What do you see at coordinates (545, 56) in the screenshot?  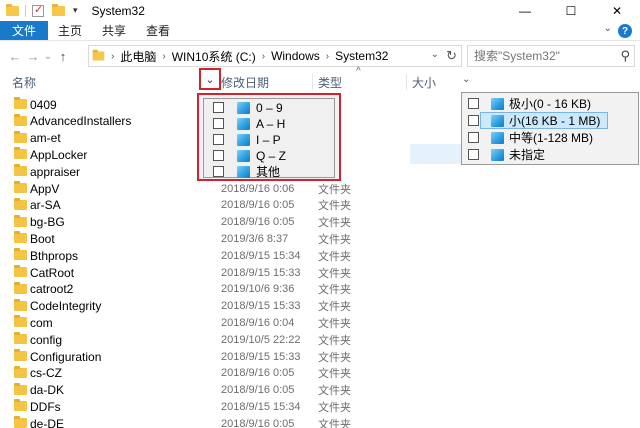 I see `search-input` at bounding box center [545, 56].